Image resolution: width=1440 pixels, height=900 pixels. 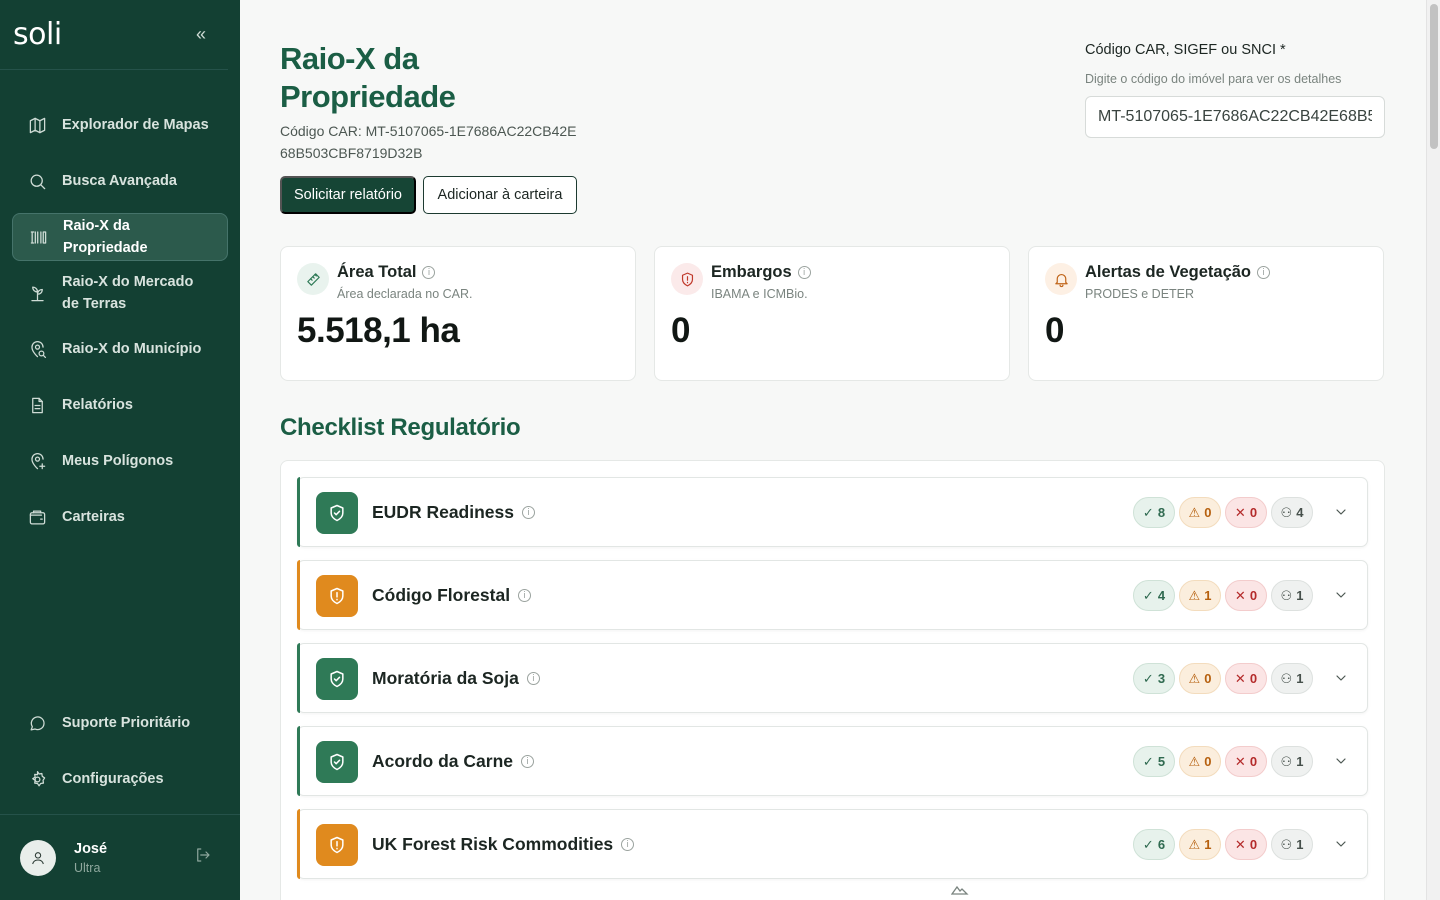 What do you see at coordinates (37, 517) in the screenshot?
I see `wallet-icon` at bounding box center [37, 517].